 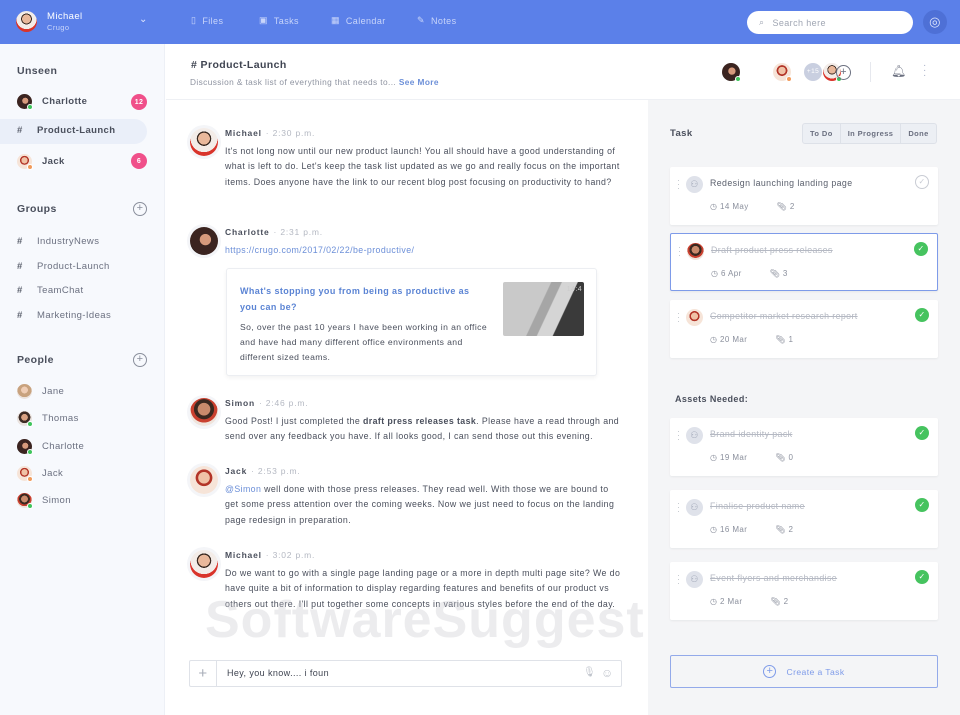 I want to click on due-date: ◷ 19 Mar, so click(x=729, y=457).